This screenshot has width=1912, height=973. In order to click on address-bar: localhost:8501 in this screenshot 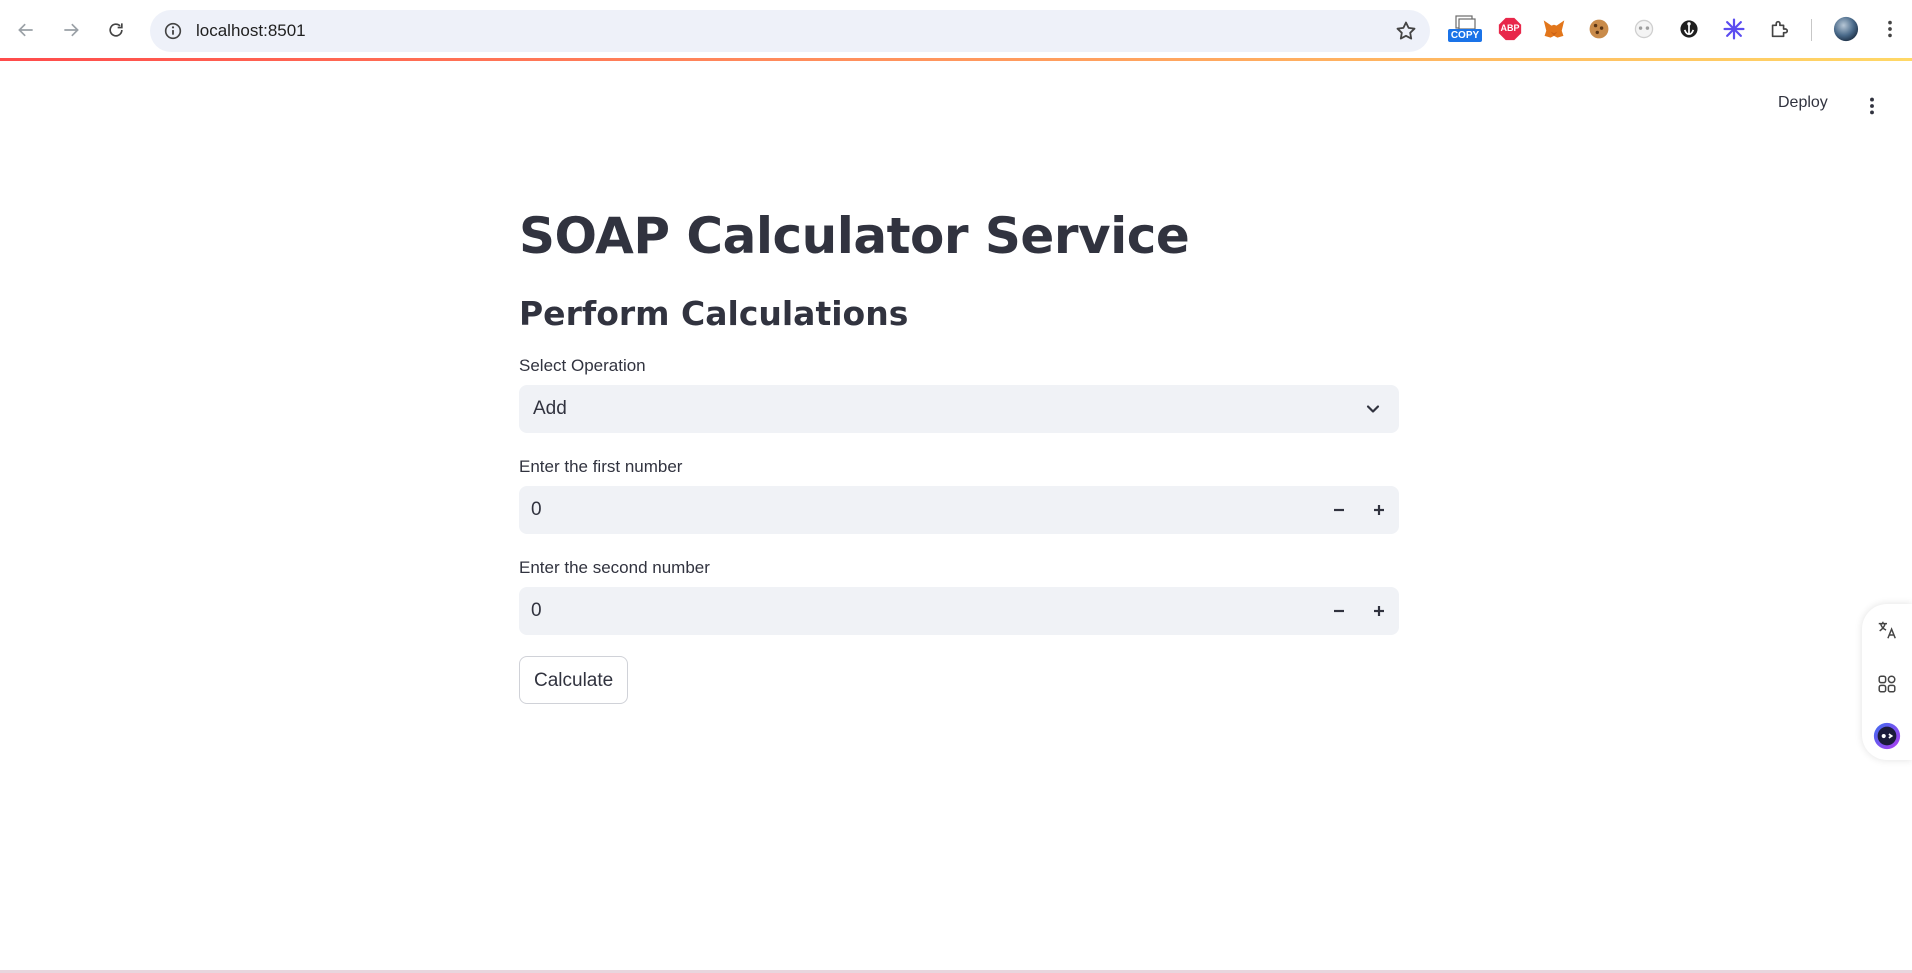, I will do `click(790, 31)`.